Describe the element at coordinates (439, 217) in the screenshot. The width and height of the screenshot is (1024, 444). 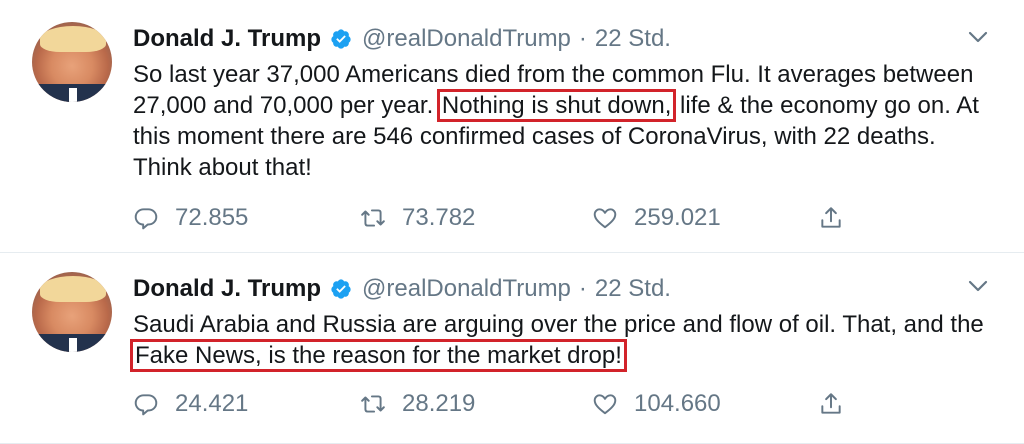
I see `retweet-count: 73.782` at that location.